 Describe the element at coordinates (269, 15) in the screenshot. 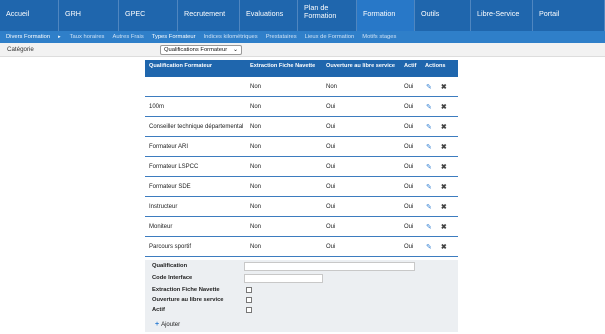

I see `nav-item-evaluations: Evaluations` at that location.